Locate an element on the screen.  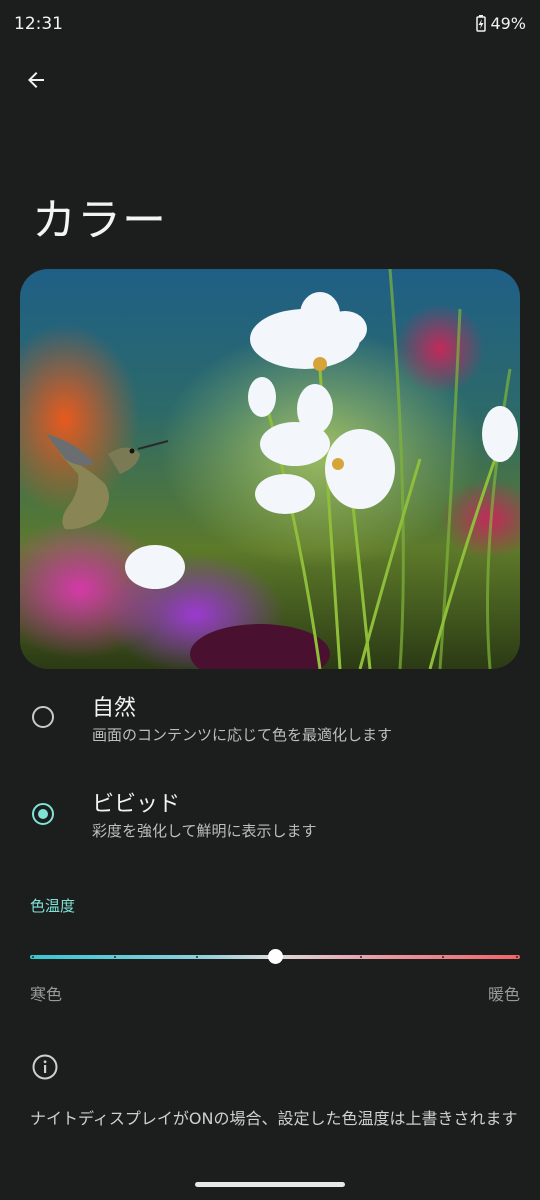
arrow-back-icon is located at coordinates (36, 80).